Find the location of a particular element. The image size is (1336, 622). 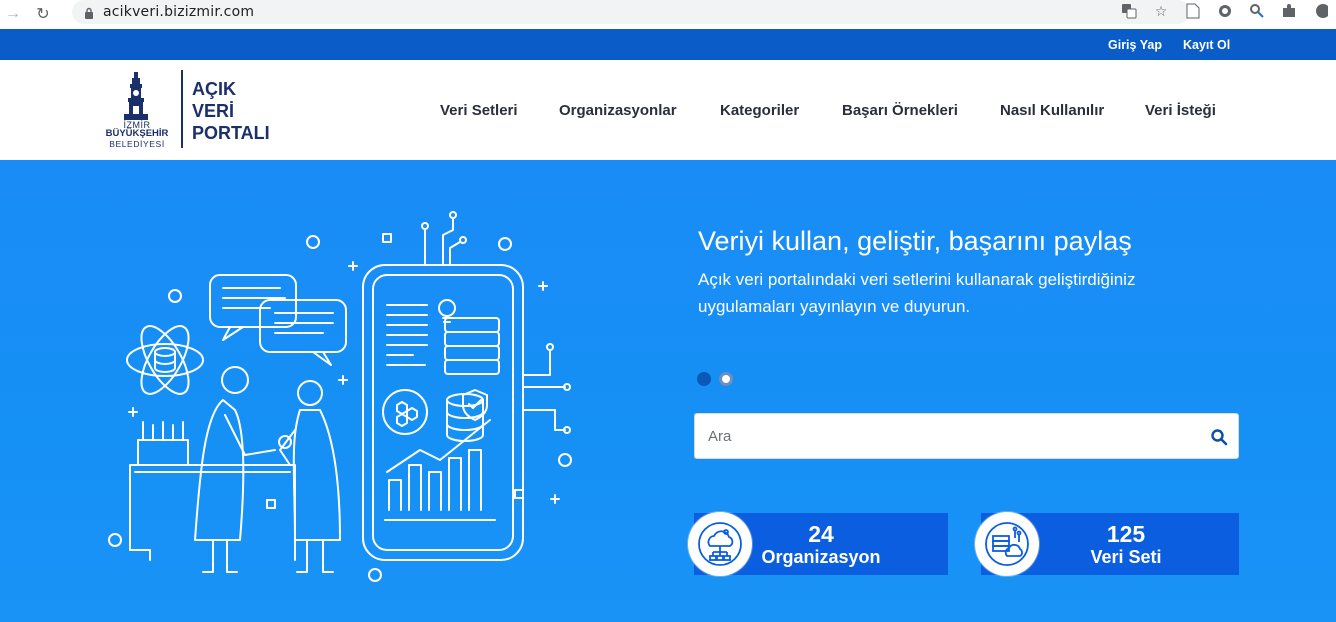

search-box is located at coordinates (966, 436).